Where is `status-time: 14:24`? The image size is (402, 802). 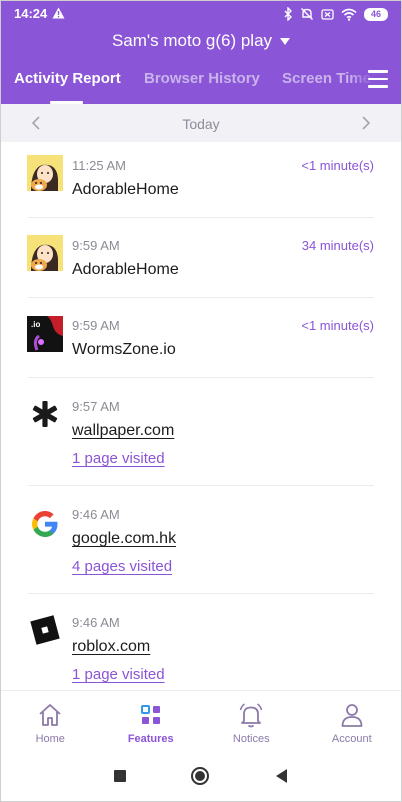 status-time: 14:24 is located at coordinates (31, 13).